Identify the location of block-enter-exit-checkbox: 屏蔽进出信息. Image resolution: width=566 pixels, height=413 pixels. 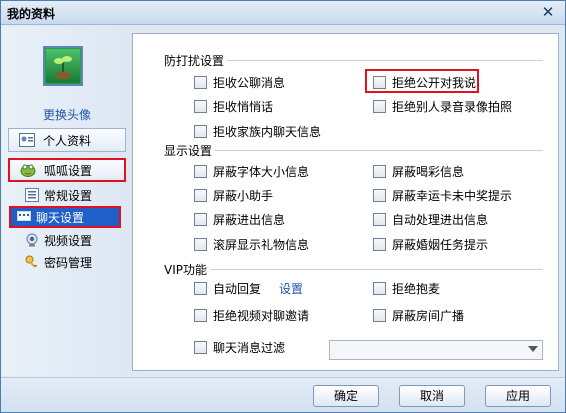
(239, 219).